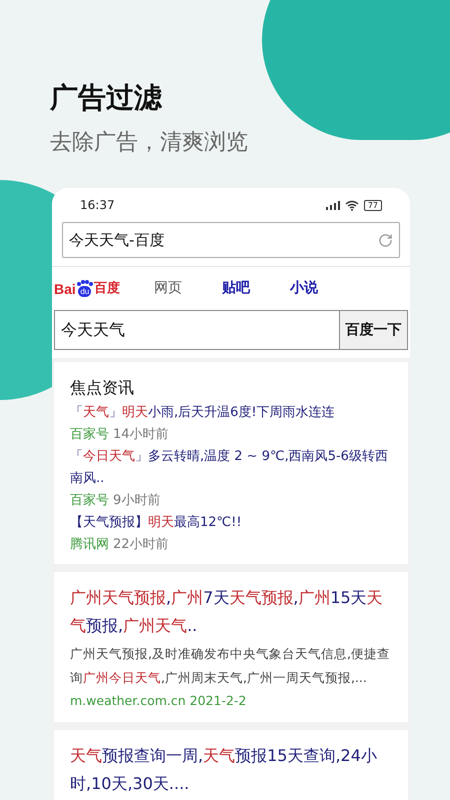  What do you see at coordinates (373, 205) in the screenshot?
I see `battery-indicator: 77` at bounding box center [373, 205].